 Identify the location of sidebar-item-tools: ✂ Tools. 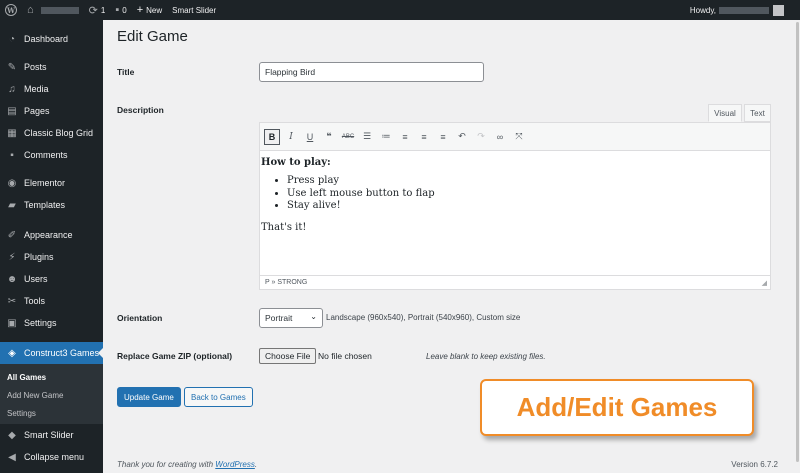
(51, 301).